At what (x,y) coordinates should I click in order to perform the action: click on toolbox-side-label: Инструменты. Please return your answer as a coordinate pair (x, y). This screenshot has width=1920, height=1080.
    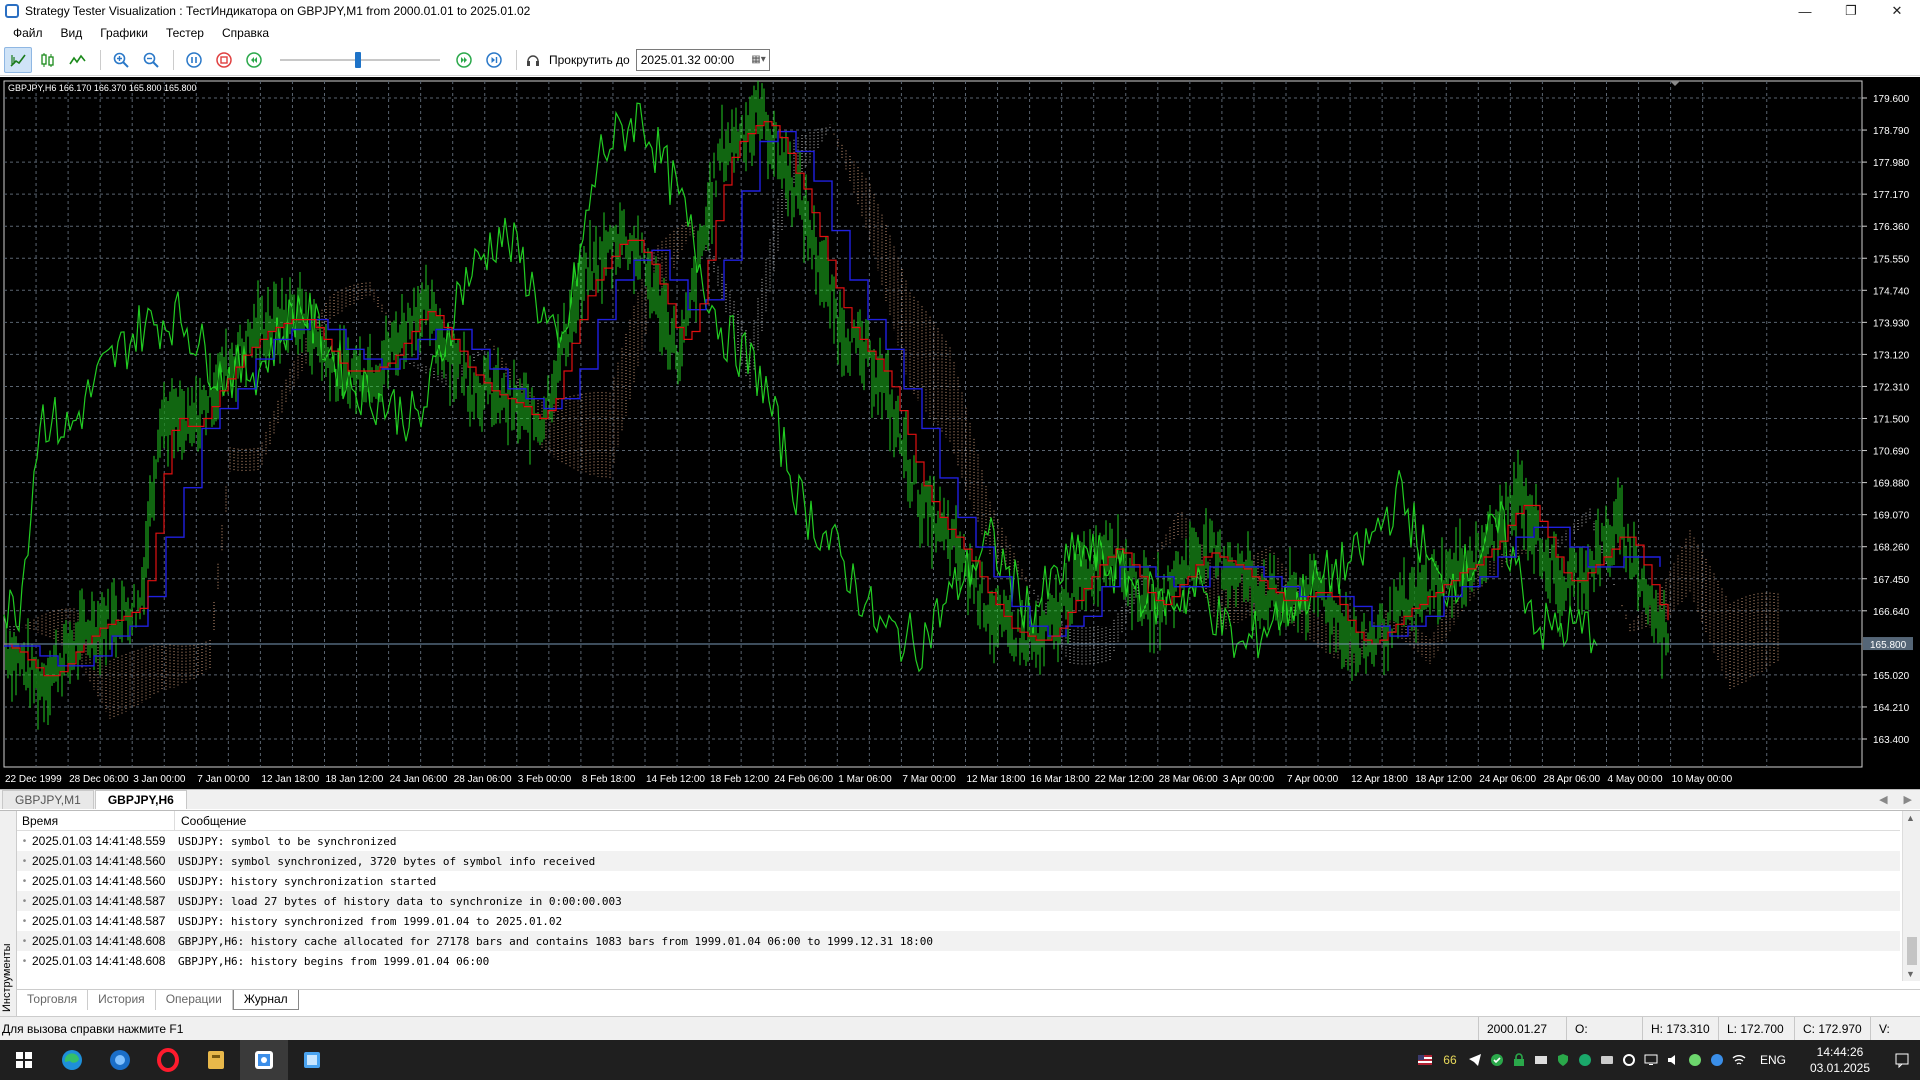
    Looking at the image, I should click on (8, 913).